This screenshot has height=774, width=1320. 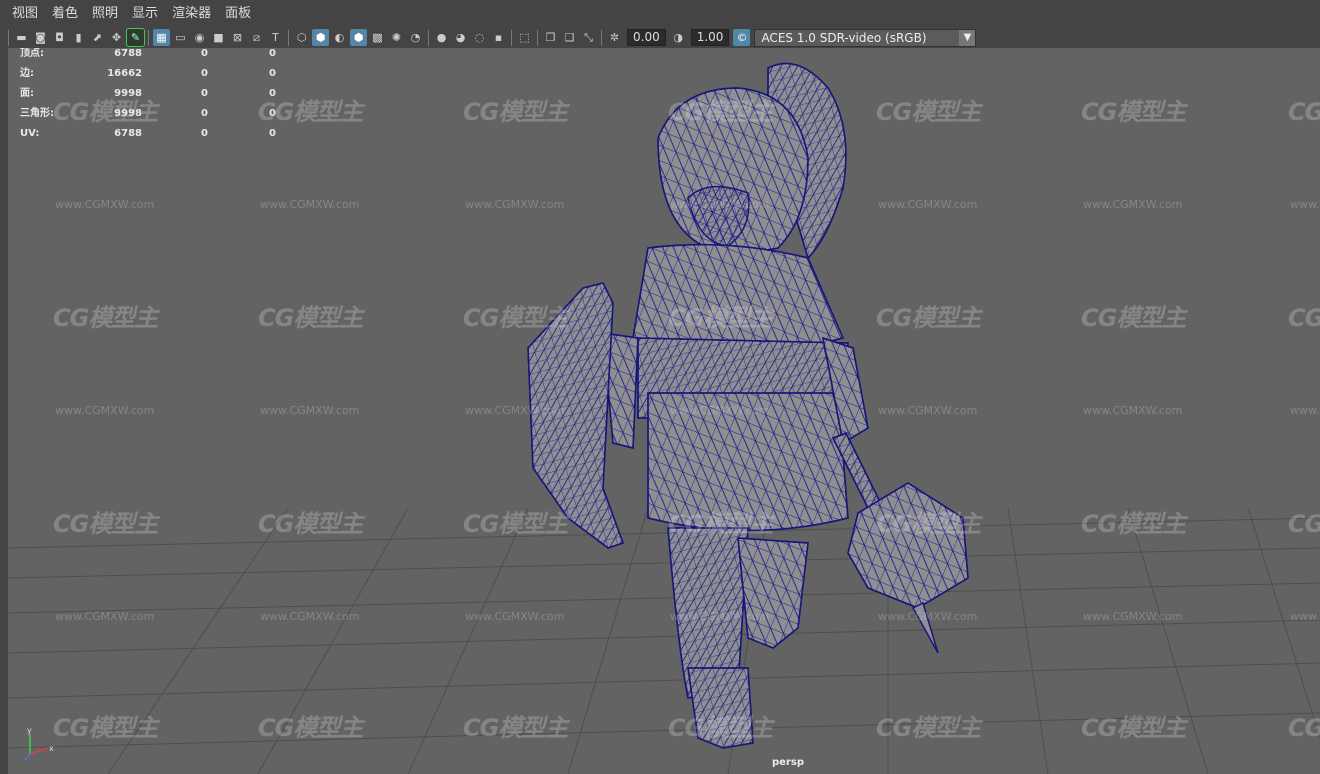 What do you see at coordinates (710, 37) in the screenshot?
I see `gamma-field: 1.00` at bounding box center [710, 37].